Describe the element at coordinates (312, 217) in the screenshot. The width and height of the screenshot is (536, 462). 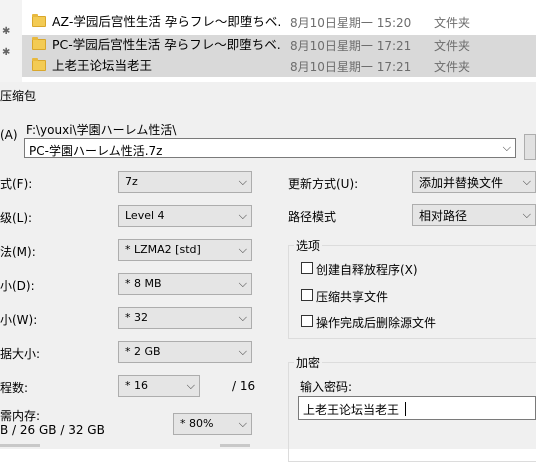
I see `path-mode-label: 路径模式` at that location.